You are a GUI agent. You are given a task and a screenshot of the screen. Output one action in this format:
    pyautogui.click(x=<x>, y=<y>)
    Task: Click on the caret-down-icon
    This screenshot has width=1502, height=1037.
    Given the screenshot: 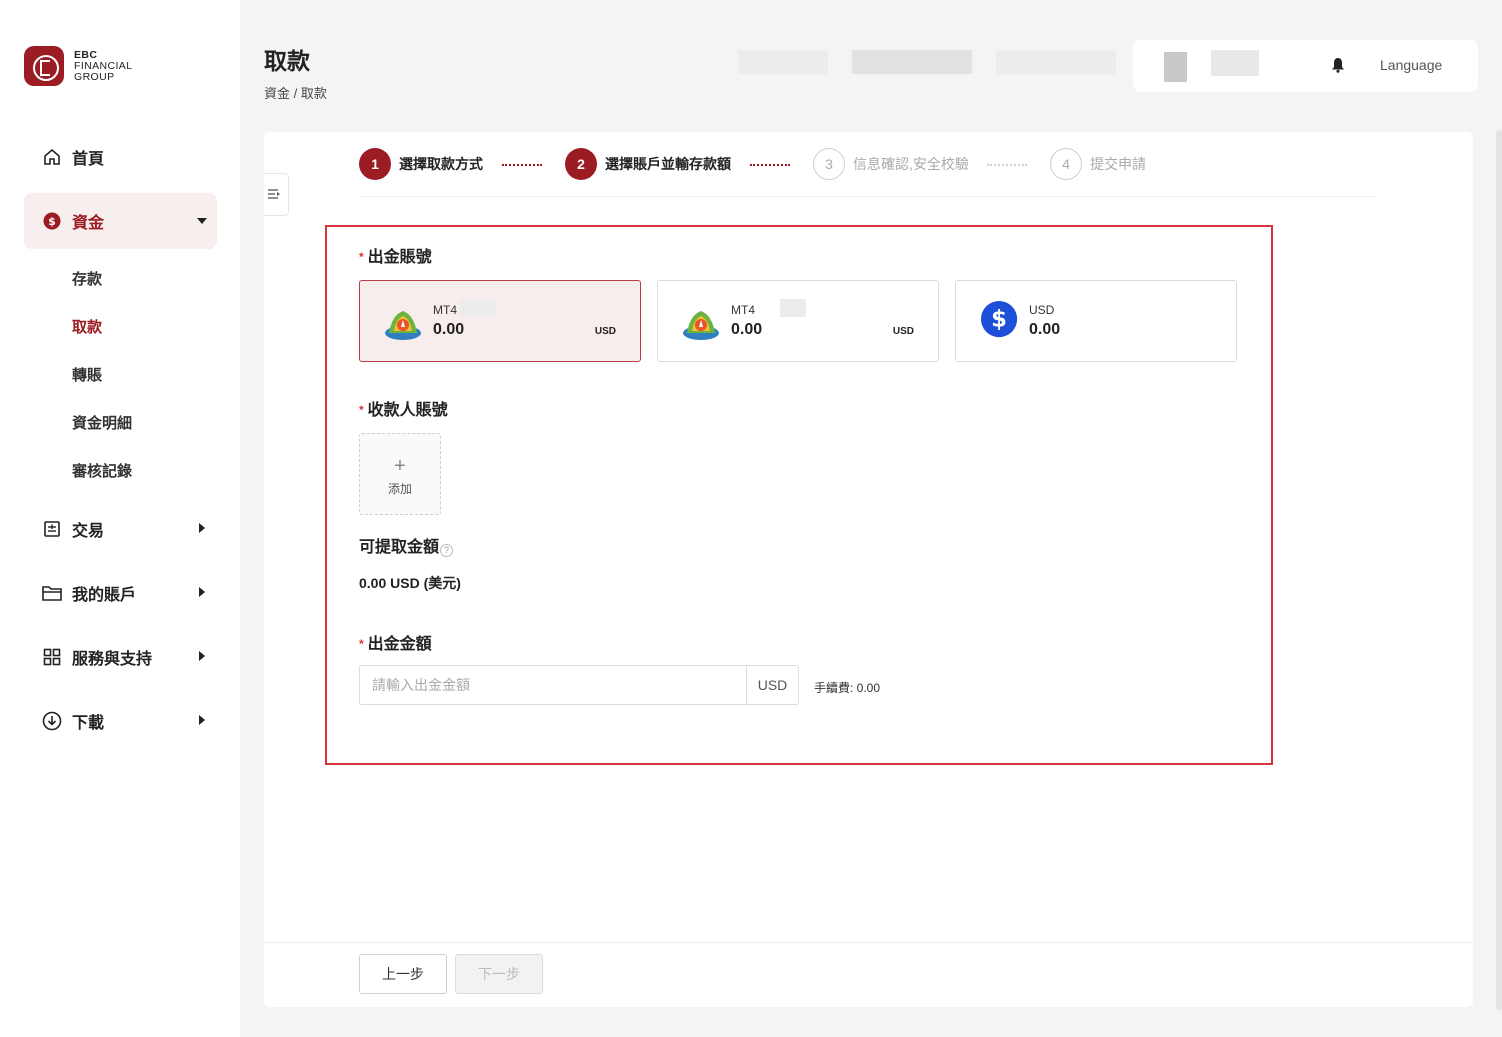 What is the action you would take?
    pyautogui.click(x=202, y=221)
    